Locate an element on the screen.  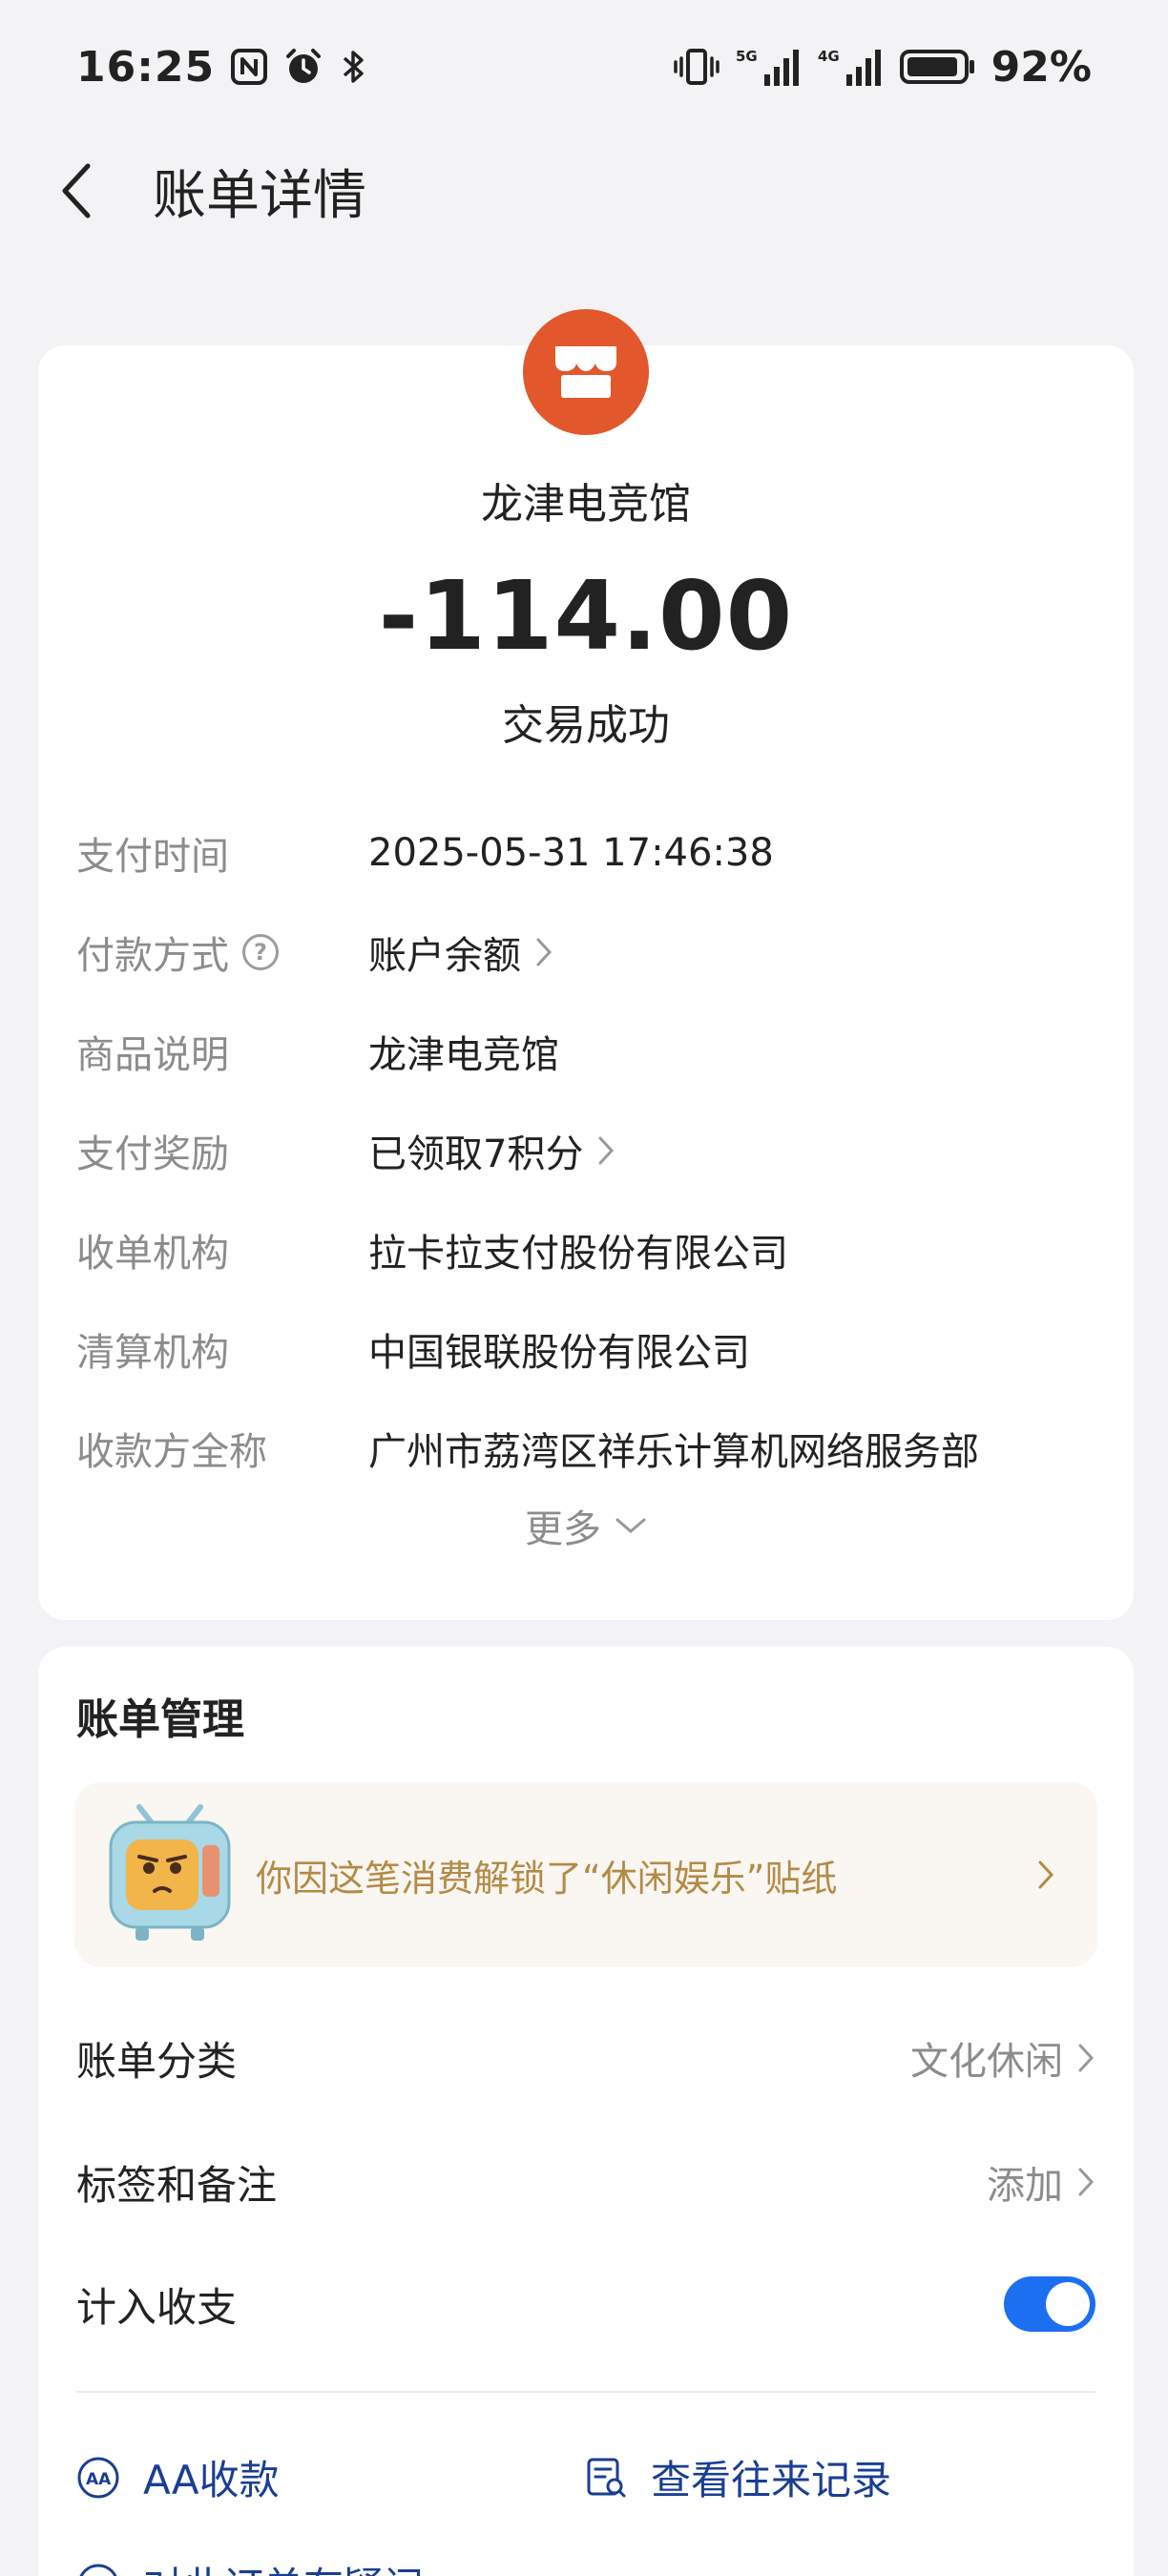
status-right: 5G 4G 92% is located at coordinates (883, 67).